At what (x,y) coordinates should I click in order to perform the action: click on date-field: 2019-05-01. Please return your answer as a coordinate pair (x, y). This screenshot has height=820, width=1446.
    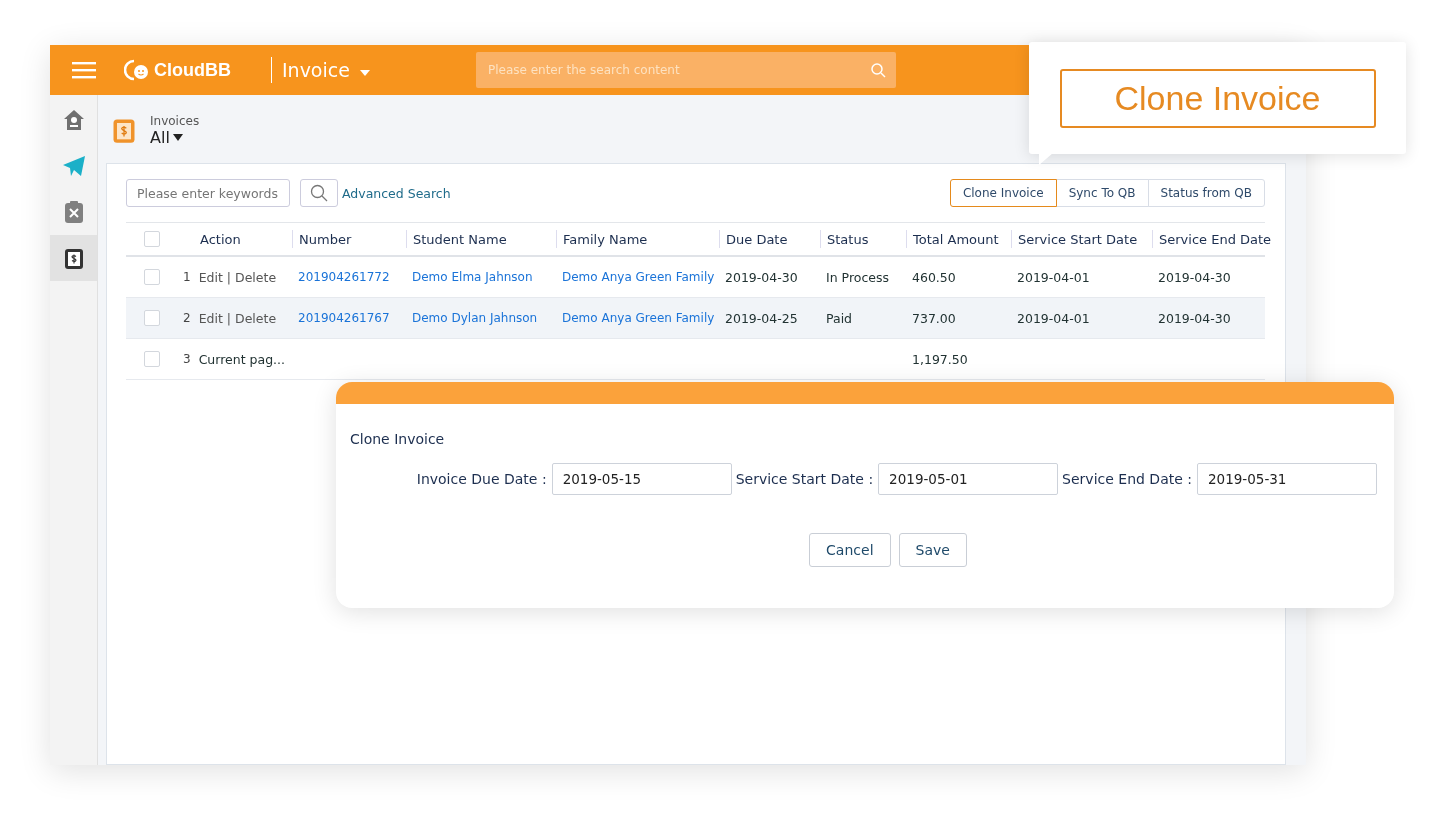
    Looking at the image, I should click on (968, 479).